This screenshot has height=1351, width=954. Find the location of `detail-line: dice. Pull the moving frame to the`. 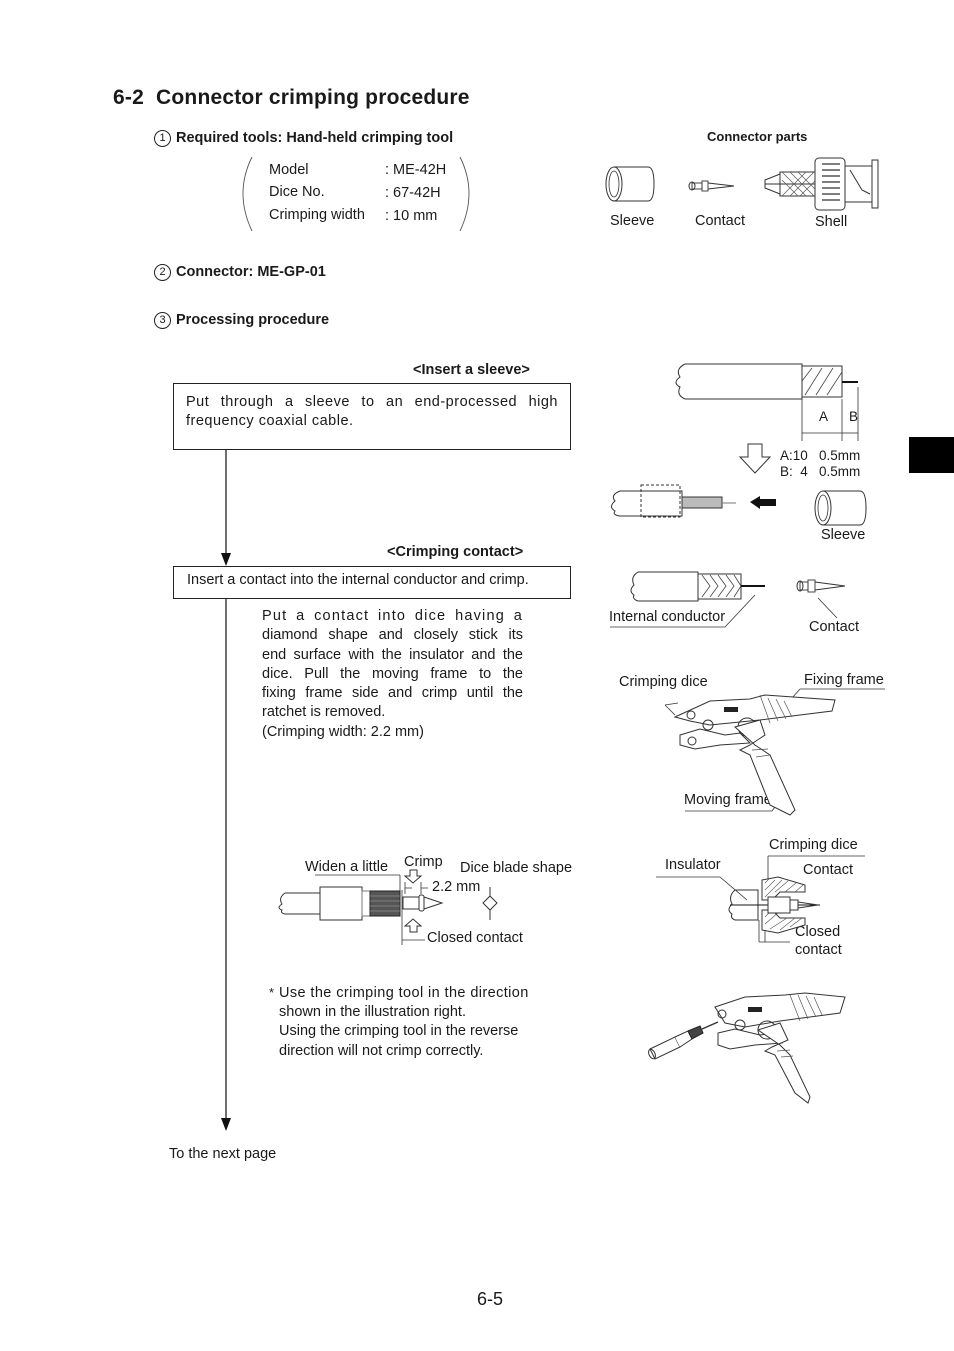

detail-line: dice. Pull the moving frame to the is located at coordinates (392, 673).